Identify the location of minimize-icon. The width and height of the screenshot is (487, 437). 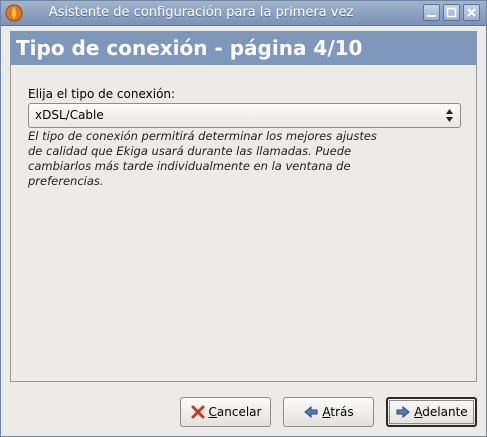
(431, 16).